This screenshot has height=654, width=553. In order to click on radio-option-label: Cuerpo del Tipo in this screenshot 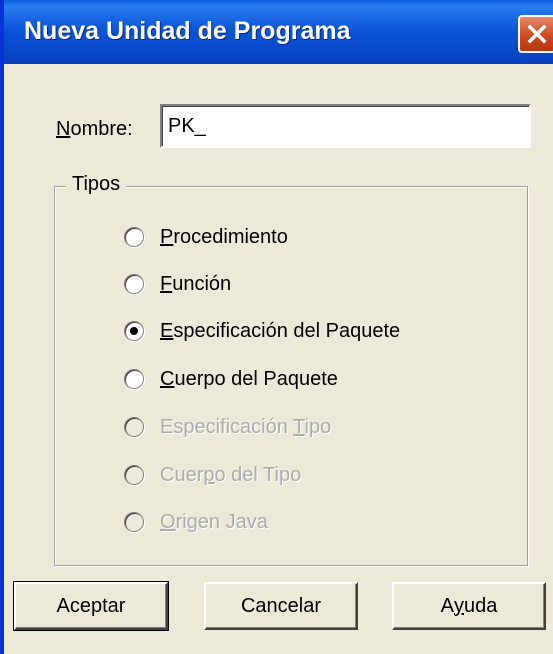, I will do `click(231, 474)`.